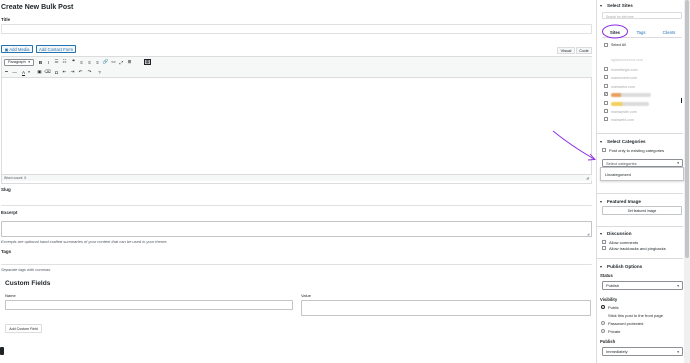  Describe the element at coordinates (19, 62) in the screenshot. I see `format-select: Paragraph ▾` at that location.